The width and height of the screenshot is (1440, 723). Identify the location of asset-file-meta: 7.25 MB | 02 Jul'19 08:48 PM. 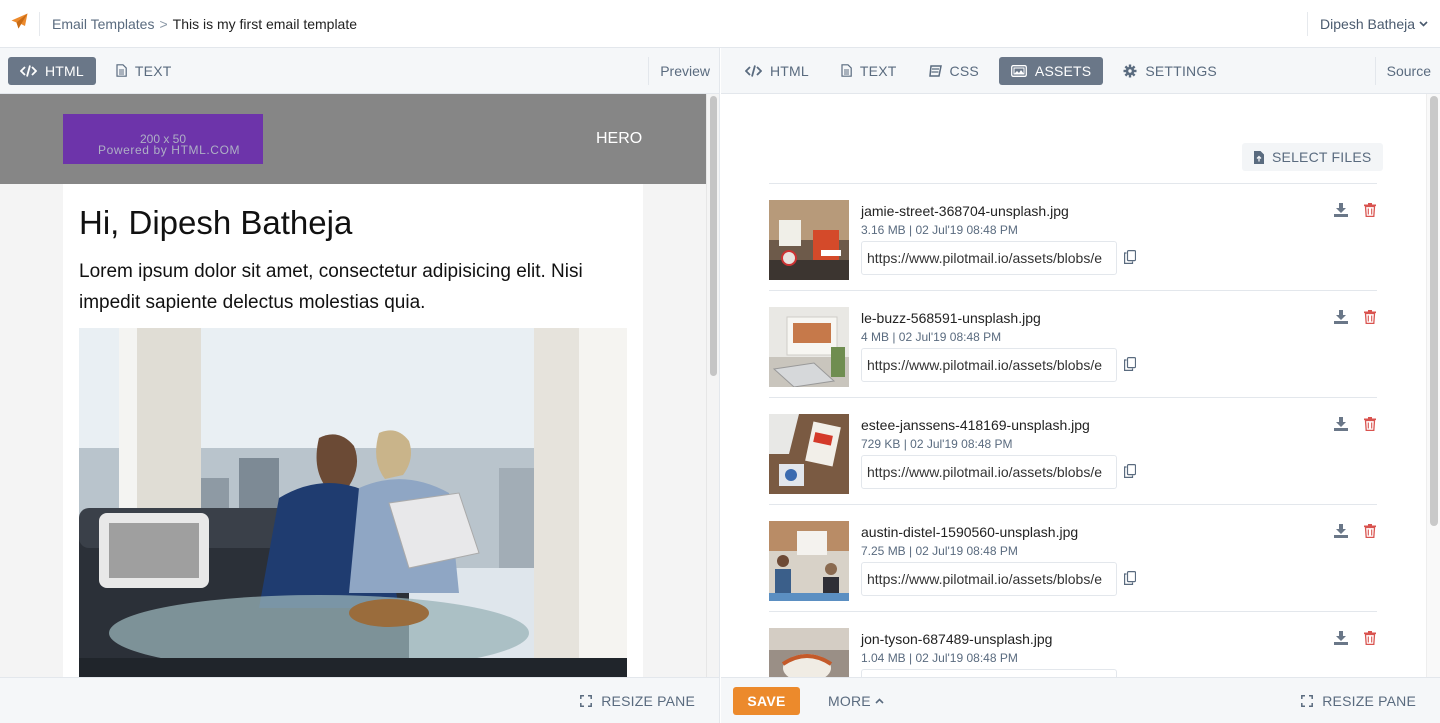
(939, 551).